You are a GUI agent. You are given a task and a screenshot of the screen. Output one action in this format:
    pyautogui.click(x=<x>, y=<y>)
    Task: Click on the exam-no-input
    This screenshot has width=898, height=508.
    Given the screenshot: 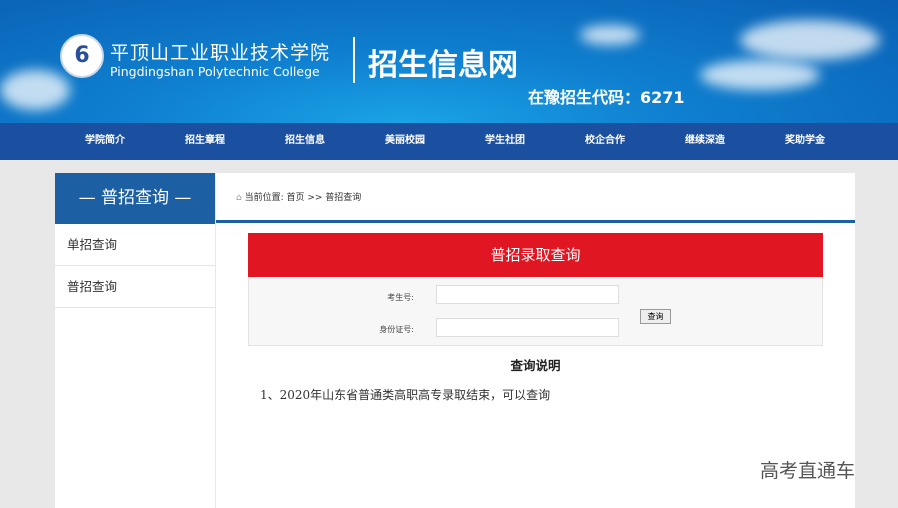 What is the action you would take?
    pyautogui.click(x=527, y=294)
    